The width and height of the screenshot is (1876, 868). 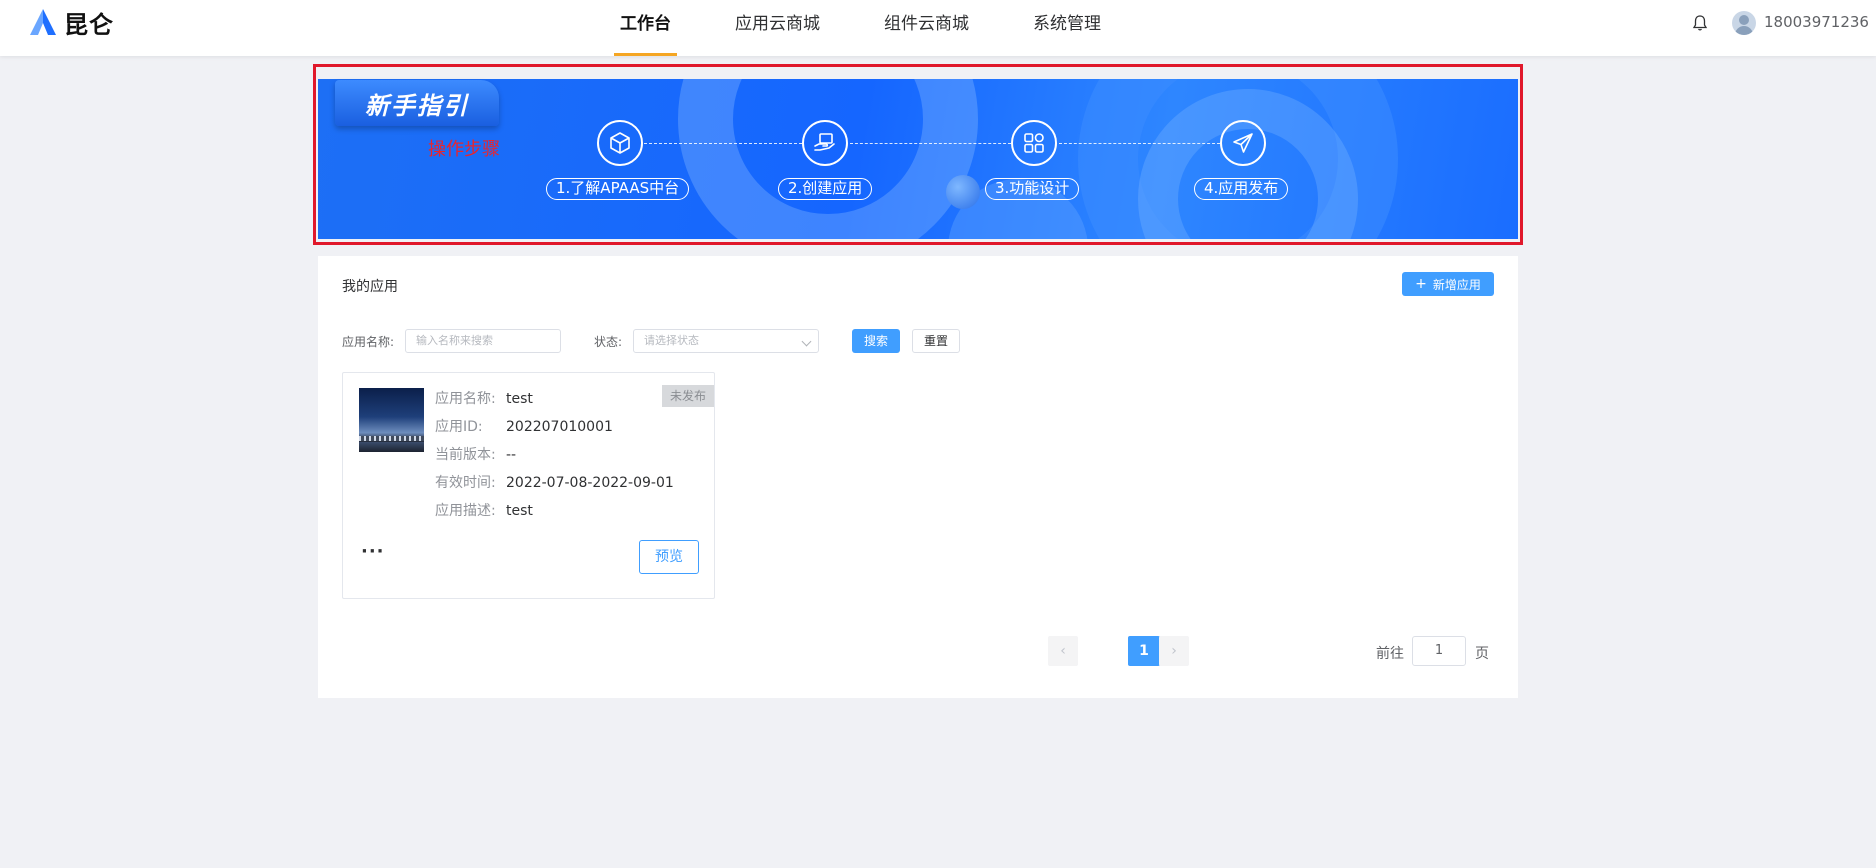 I want to click on status-badge: 未发布, so click(x=688, y=396).